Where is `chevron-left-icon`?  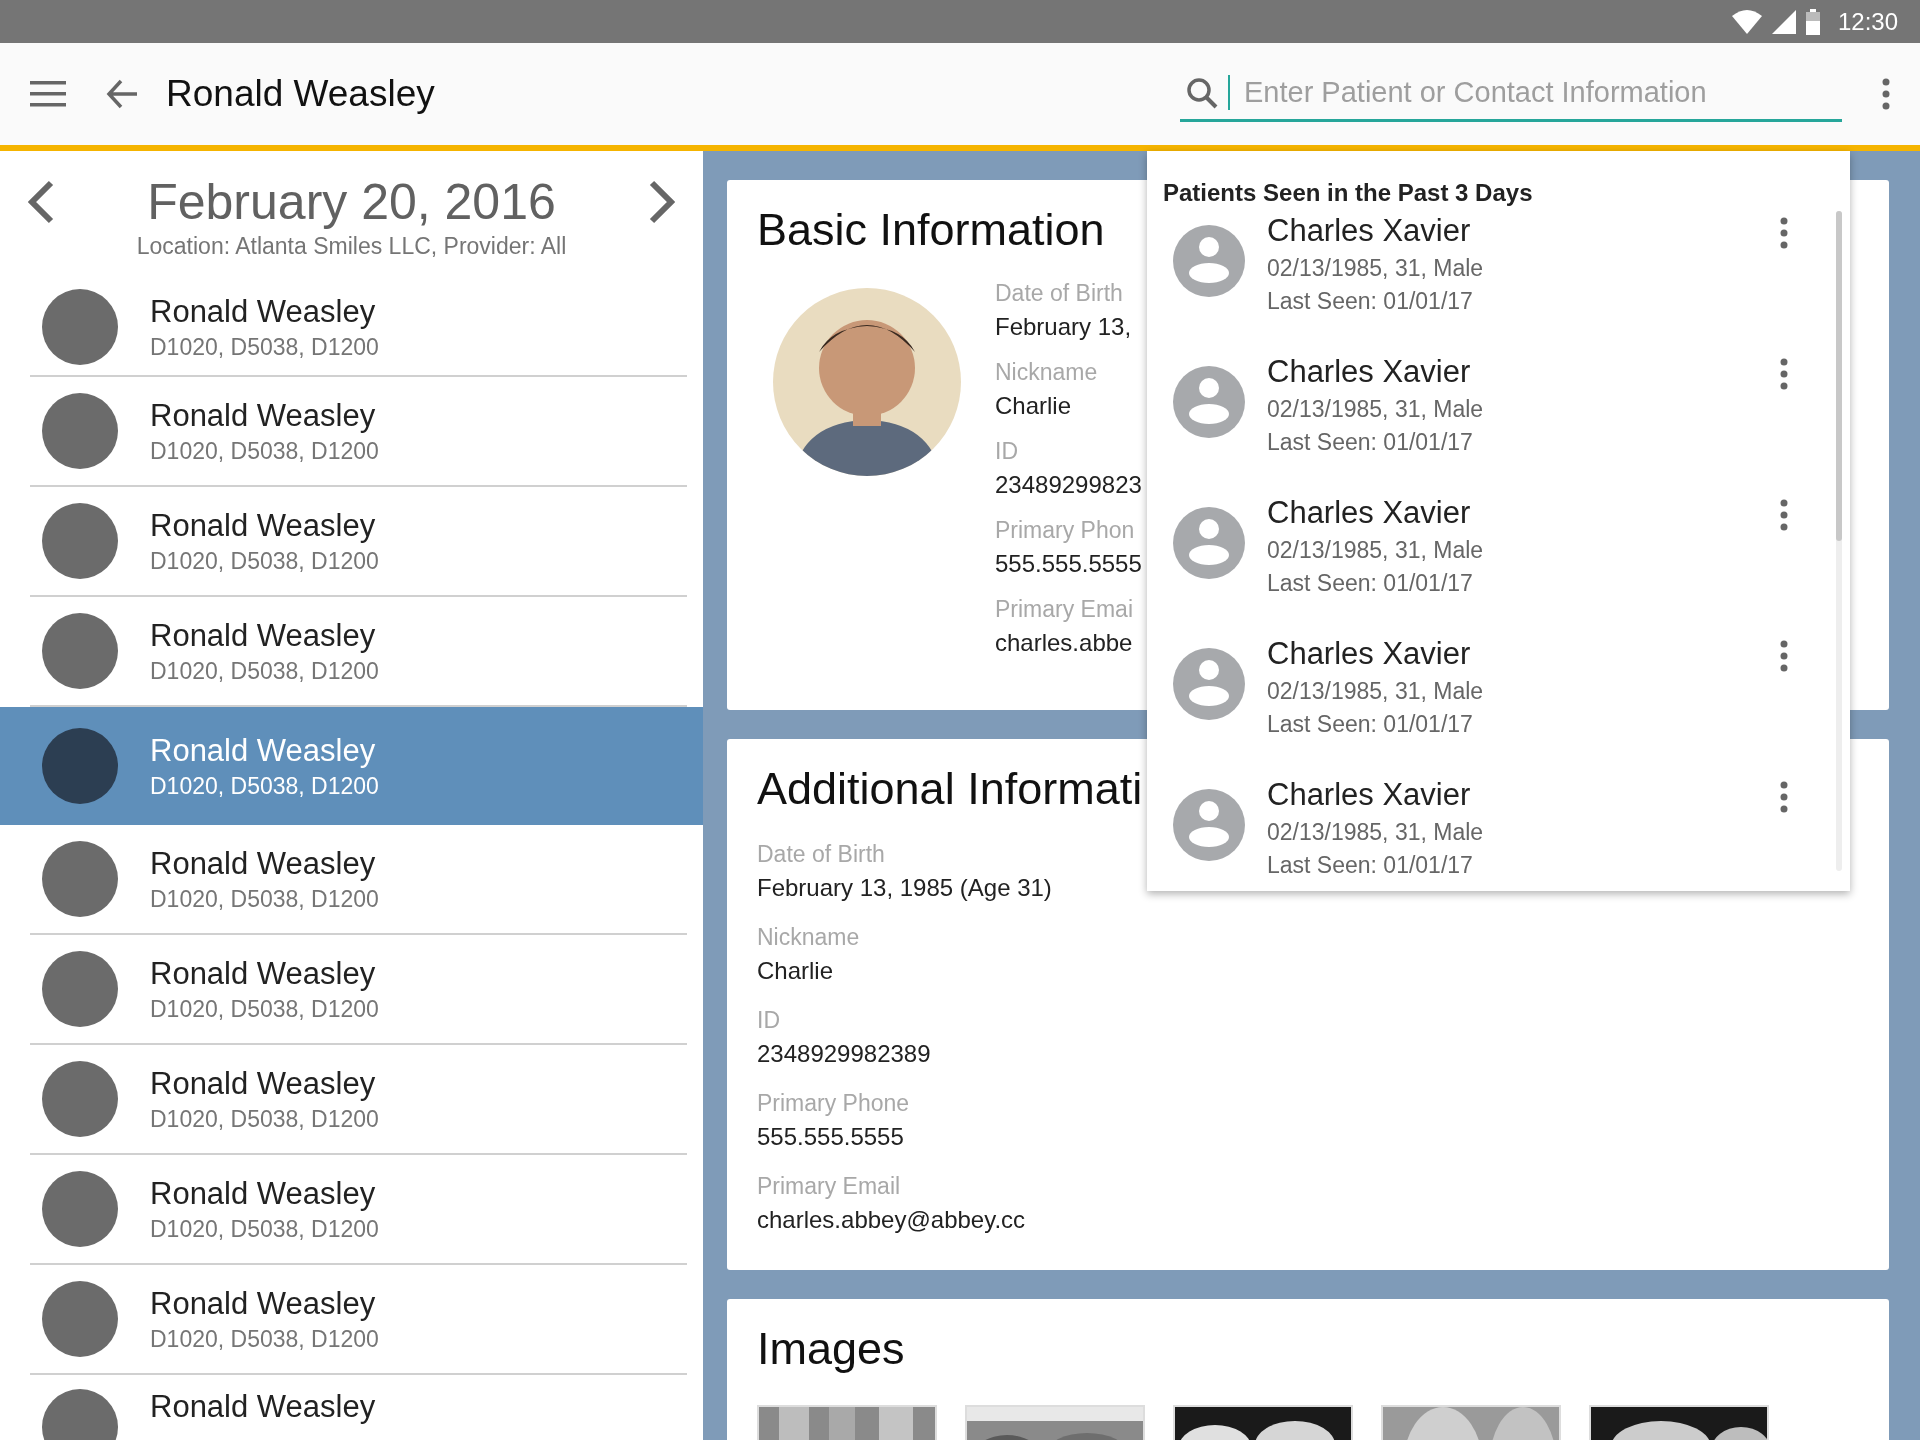
chevron-left-icon is located at coordinates (41, 202).